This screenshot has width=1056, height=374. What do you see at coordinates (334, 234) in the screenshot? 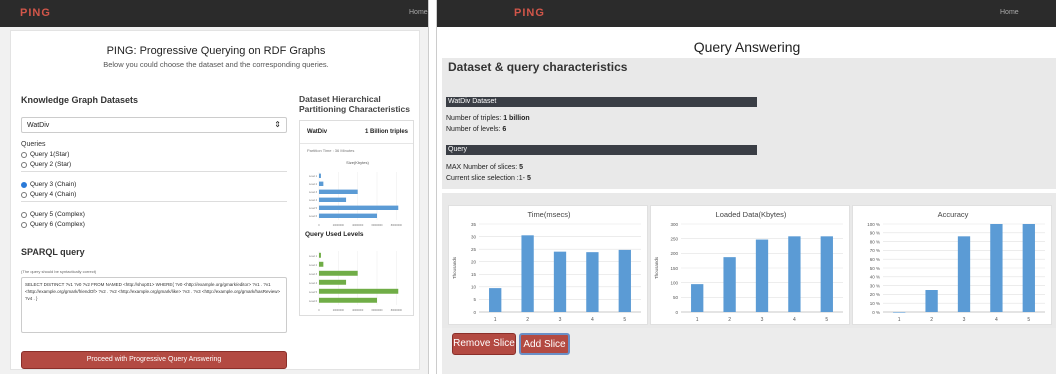
I see `query-levels-heading: Query Used Levels` at bounding box center [334, 234].